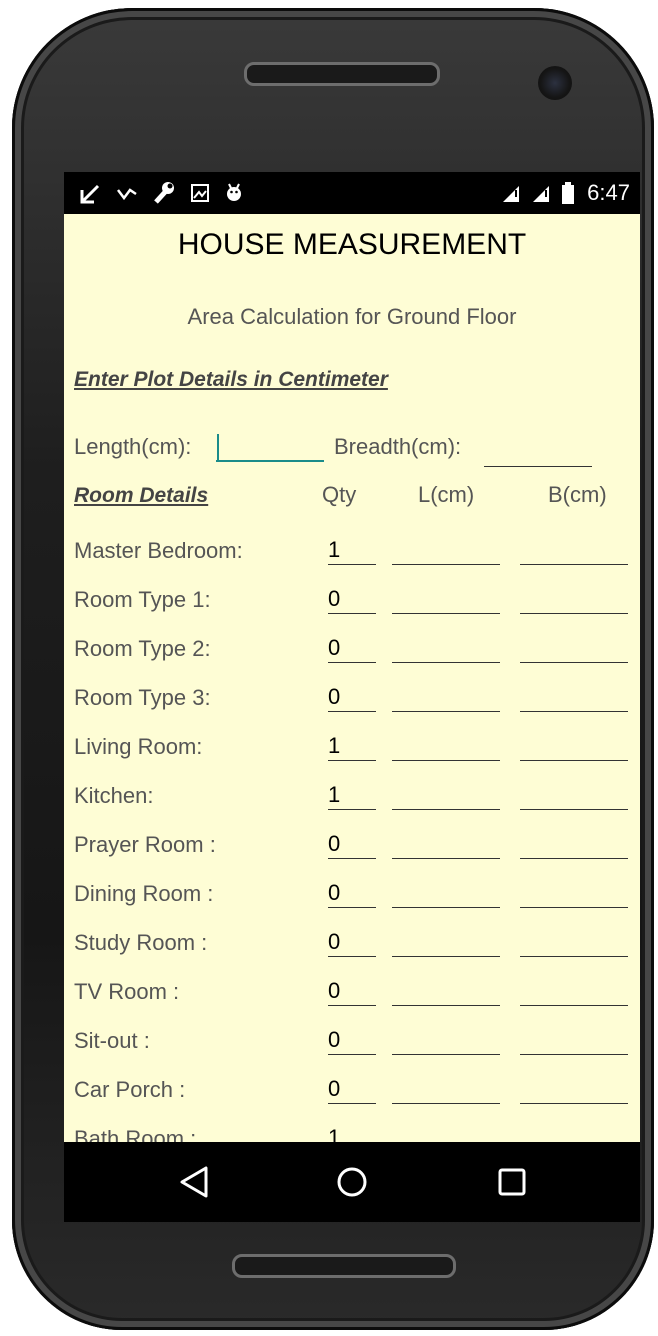 The image size is (658, 1336). I want to click on room-row: Living Room: 1, so click(352, 748).